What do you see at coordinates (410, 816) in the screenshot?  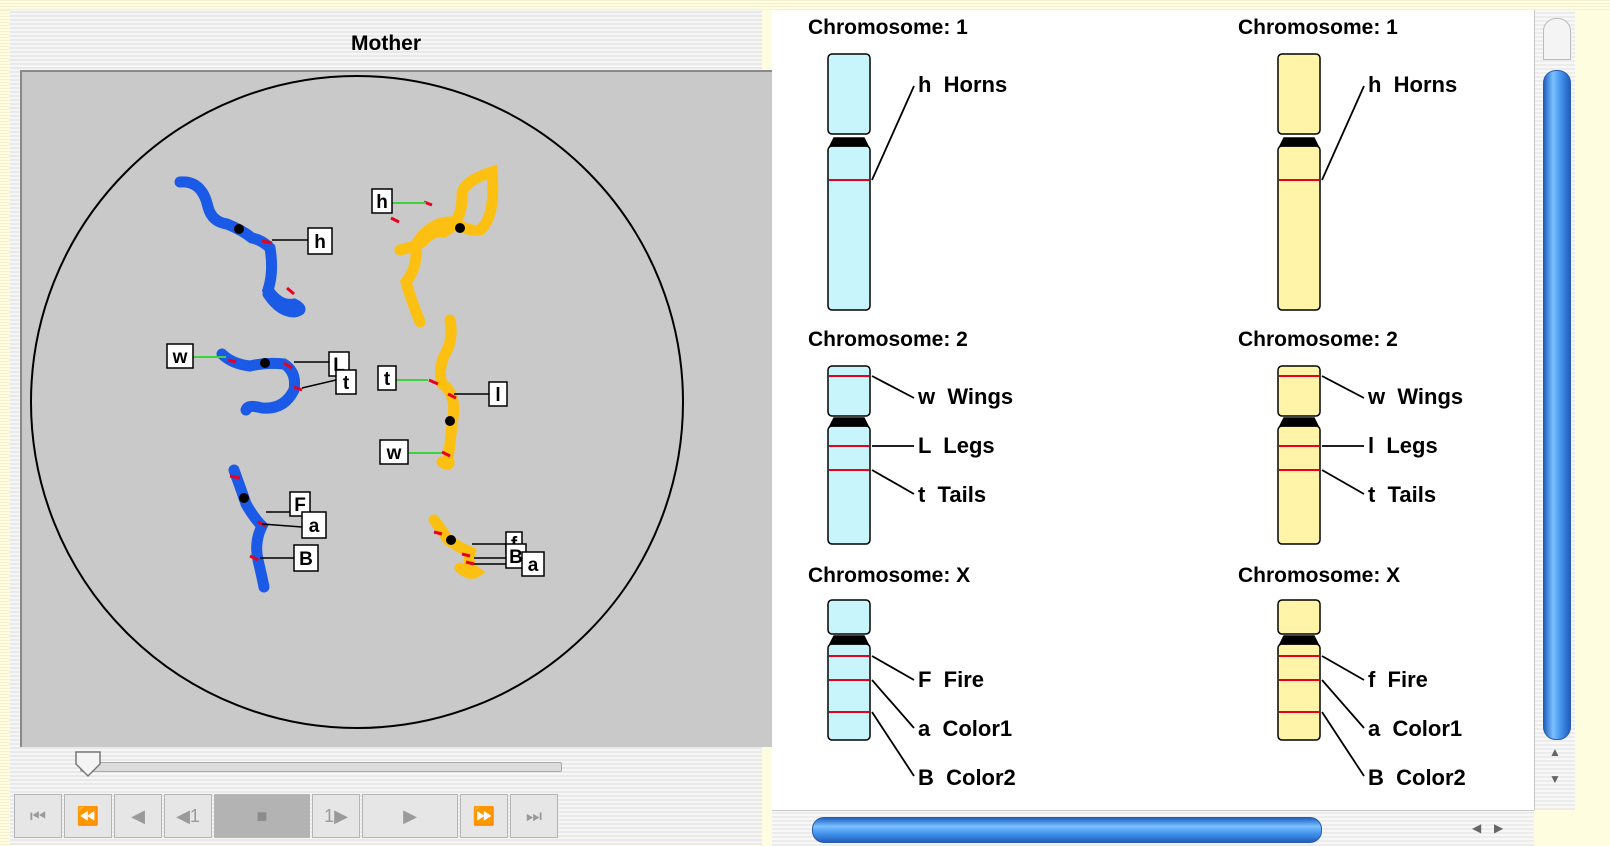 I see `play-button: ▶` at bounding box center [410, 816].